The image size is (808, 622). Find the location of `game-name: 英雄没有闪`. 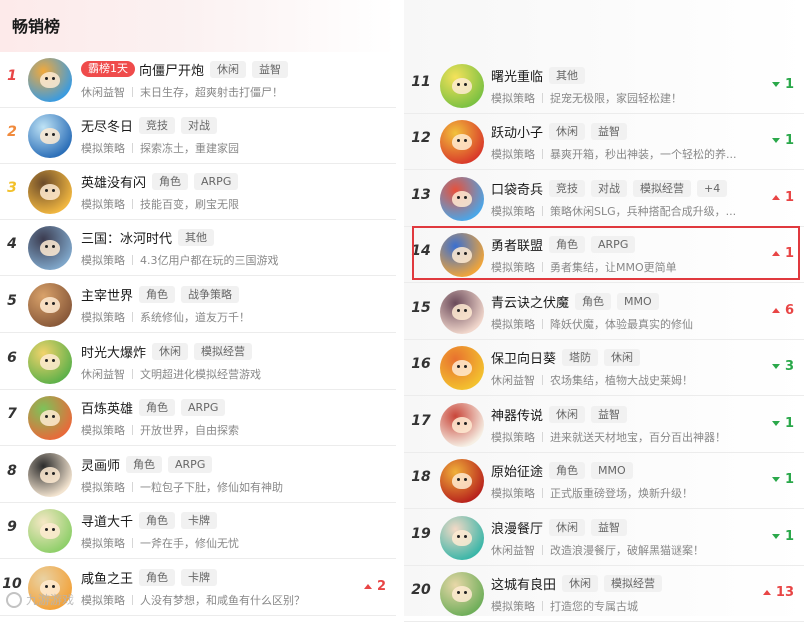

game-name: 英雄没有闪 is located at coordinates (113, 181).